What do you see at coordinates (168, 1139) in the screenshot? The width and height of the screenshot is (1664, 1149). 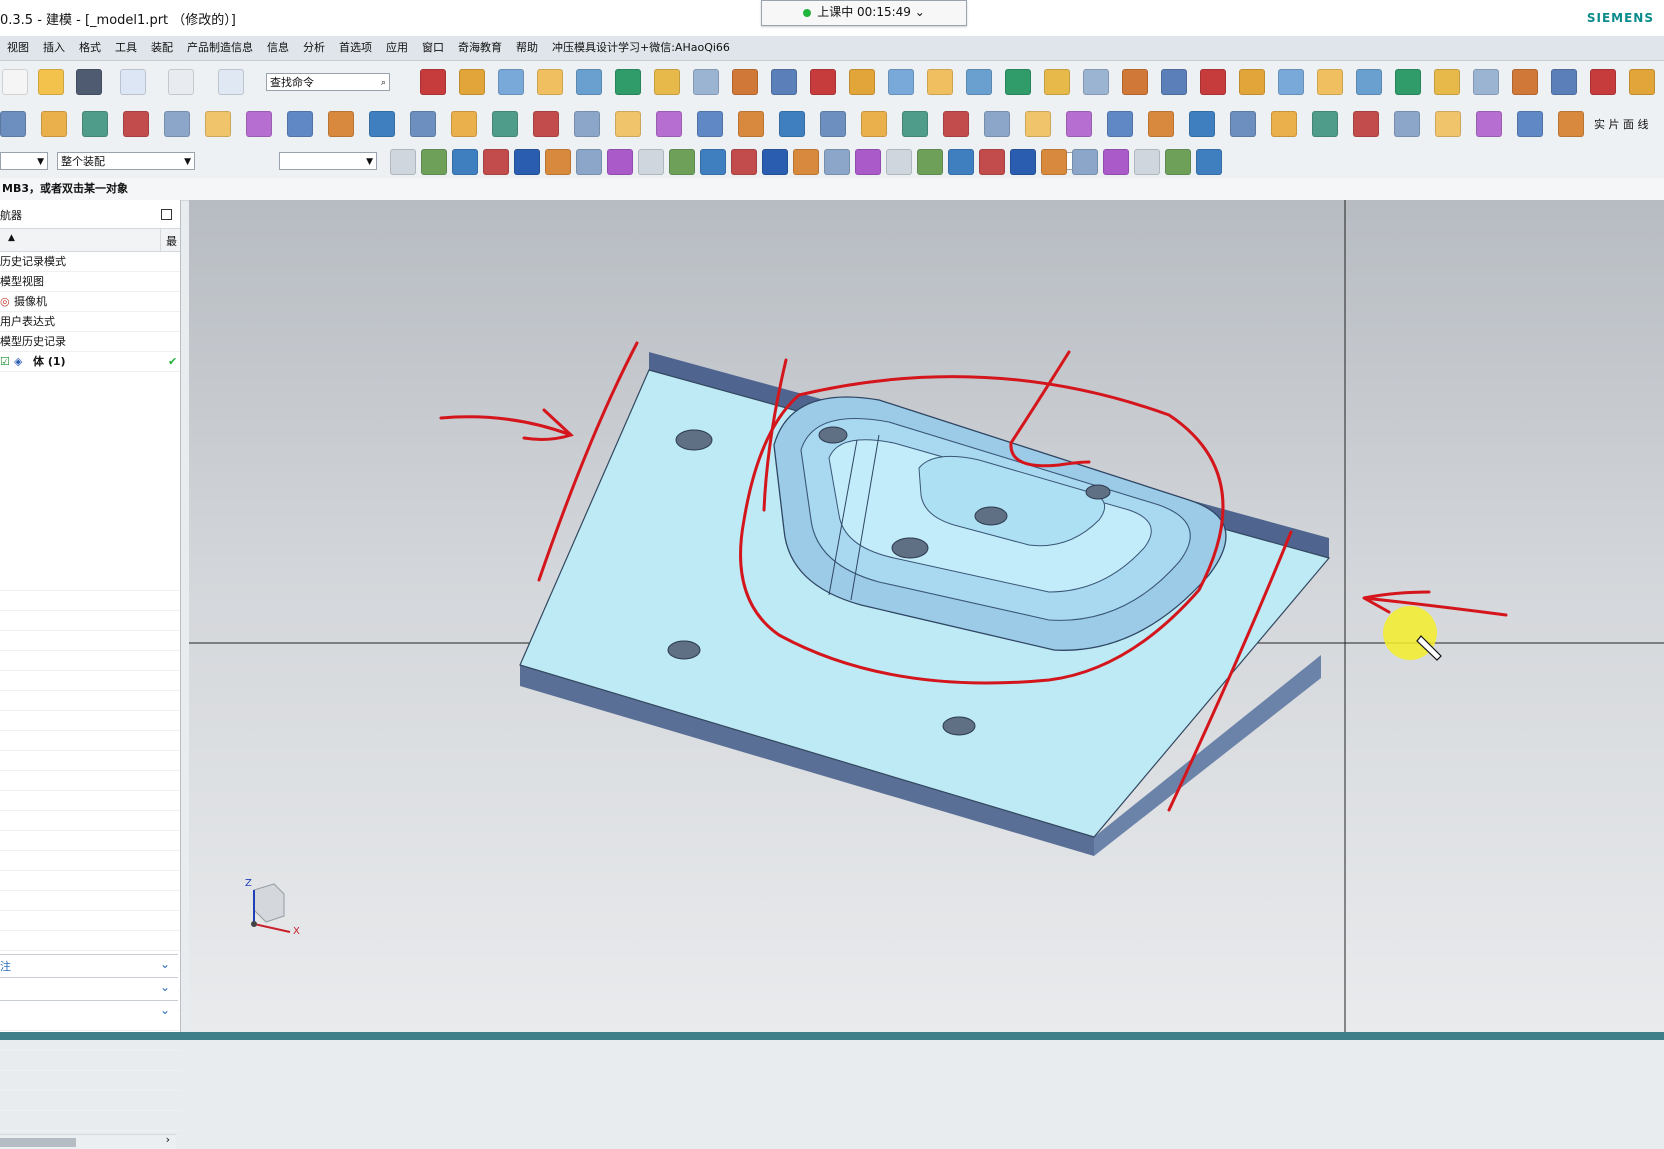 I see `scroll-right-icon: ›` at bounding box center [168, 1139].